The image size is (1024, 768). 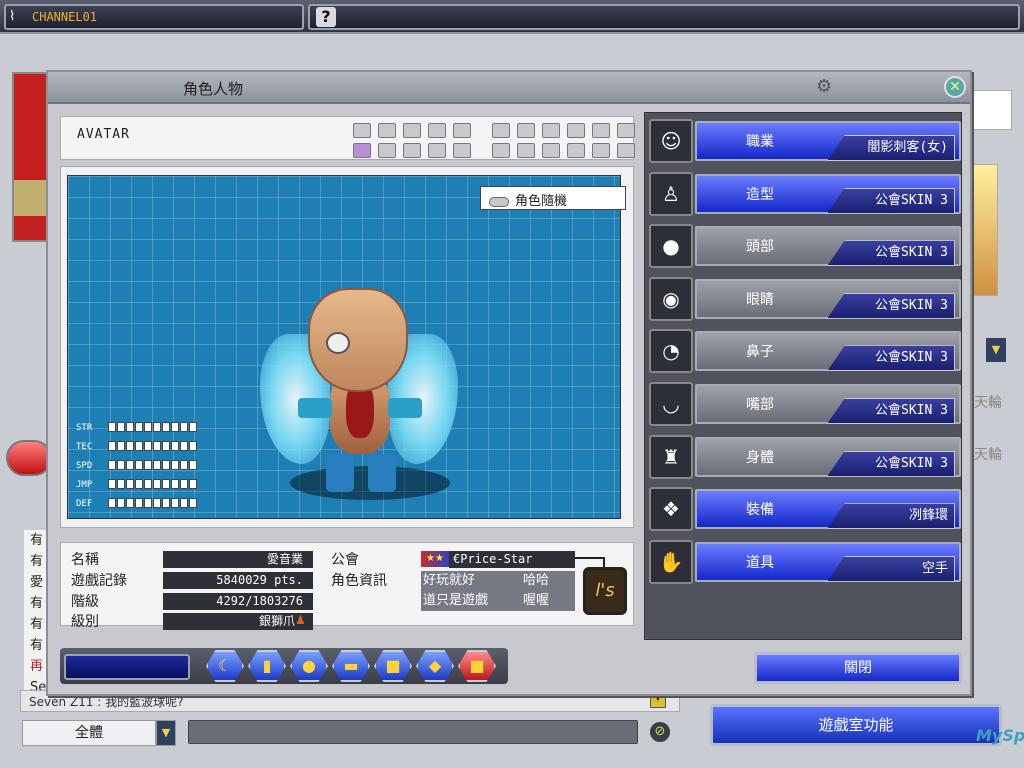 I want to click on close-icon: ✕, so click(x=955, y=87).